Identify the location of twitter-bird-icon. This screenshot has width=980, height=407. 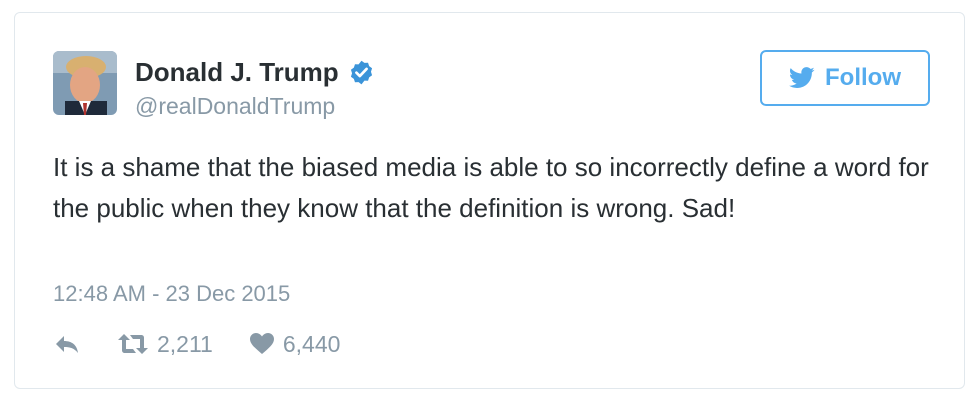
(802, 77).